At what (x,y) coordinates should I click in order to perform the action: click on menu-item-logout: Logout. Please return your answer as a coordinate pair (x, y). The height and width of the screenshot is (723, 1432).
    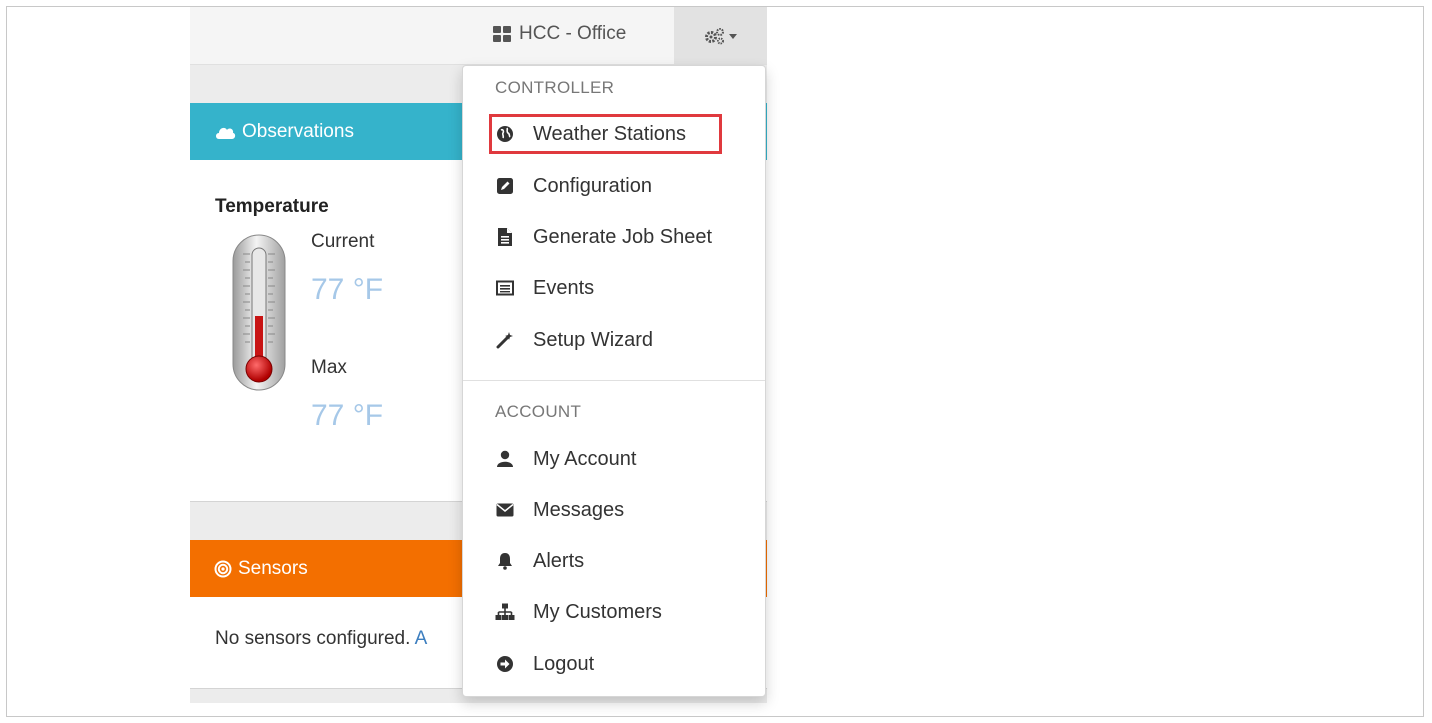
    Looking at the image, I should click on (614, 664).